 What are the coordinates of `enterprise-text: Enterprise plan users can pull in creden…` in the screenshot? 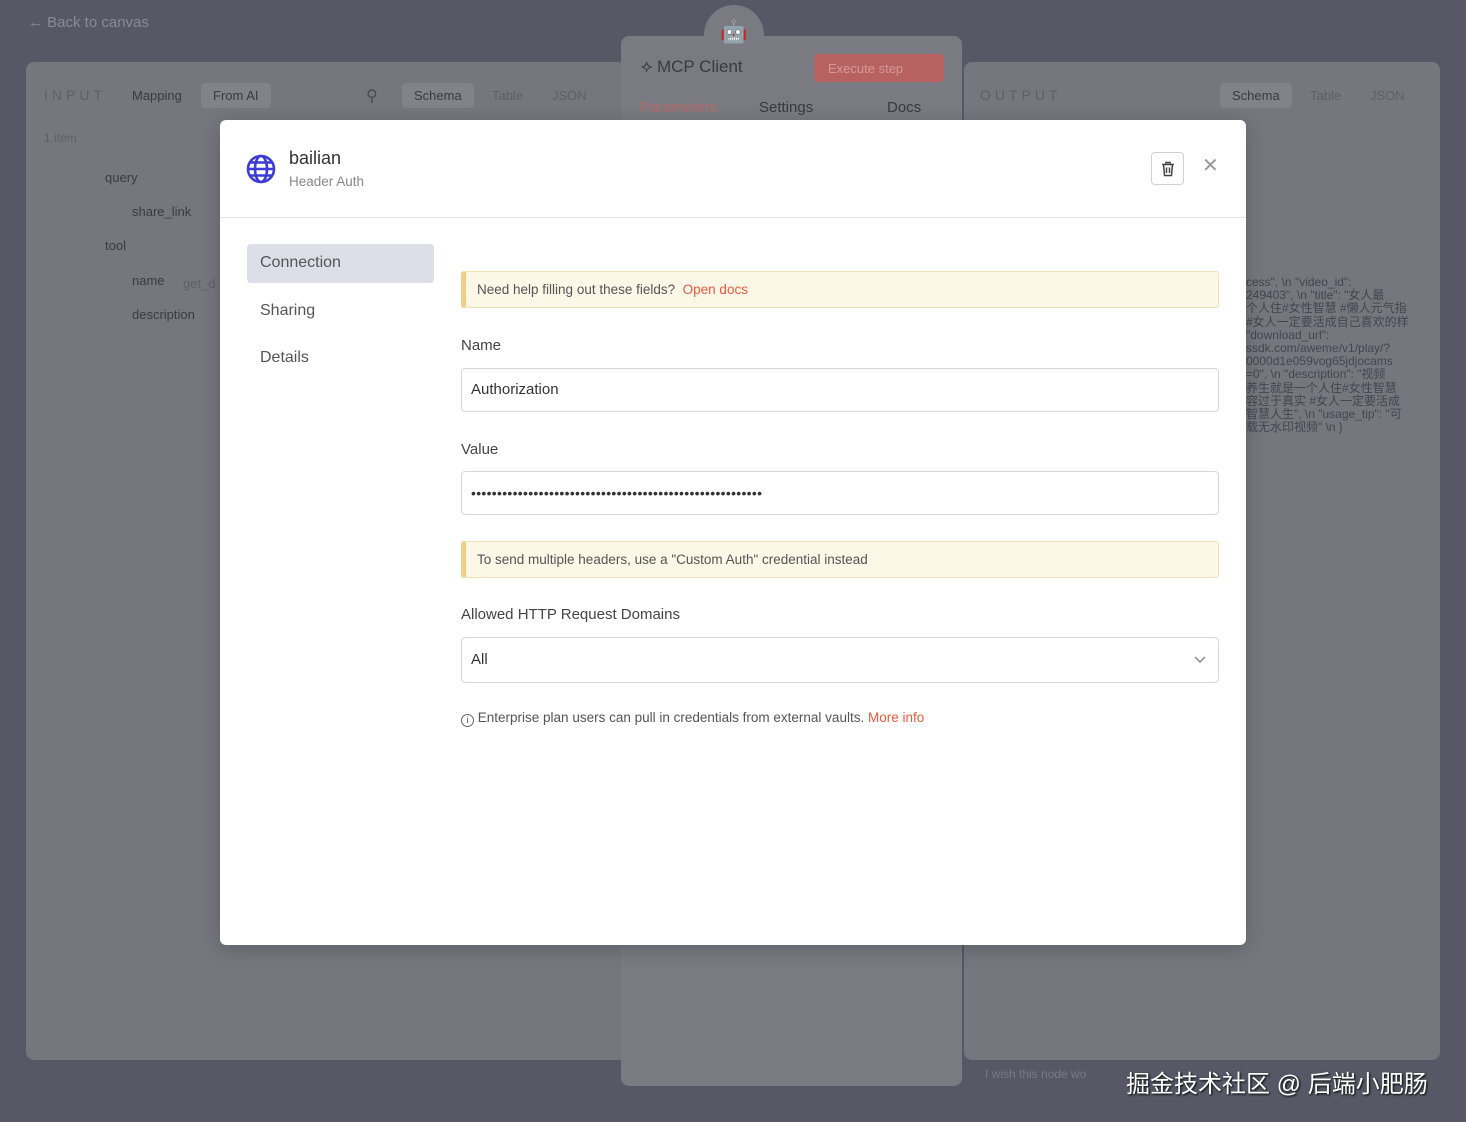 It's located at (671, 717).